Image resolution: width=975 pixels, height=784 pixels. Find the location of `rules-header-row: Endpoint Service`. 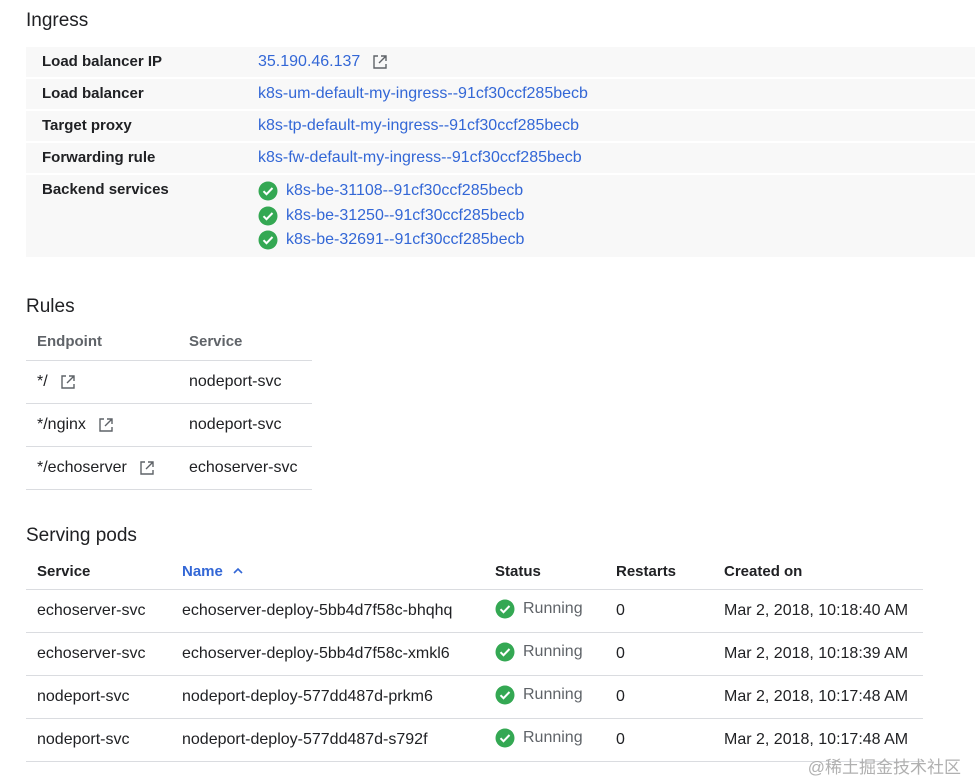

rules-header-row: Endpoint Service is located at coordinates (169, 342).